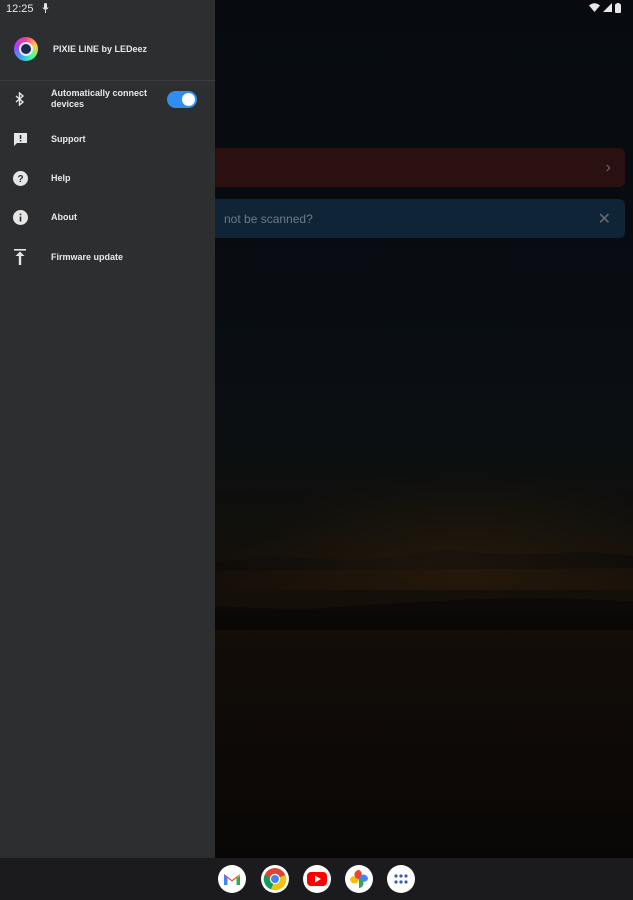 This screenshot has width=633, height=900. Describe the element at coordinates (607, 9) in the screenshot. I see `signal-icon` at that location.